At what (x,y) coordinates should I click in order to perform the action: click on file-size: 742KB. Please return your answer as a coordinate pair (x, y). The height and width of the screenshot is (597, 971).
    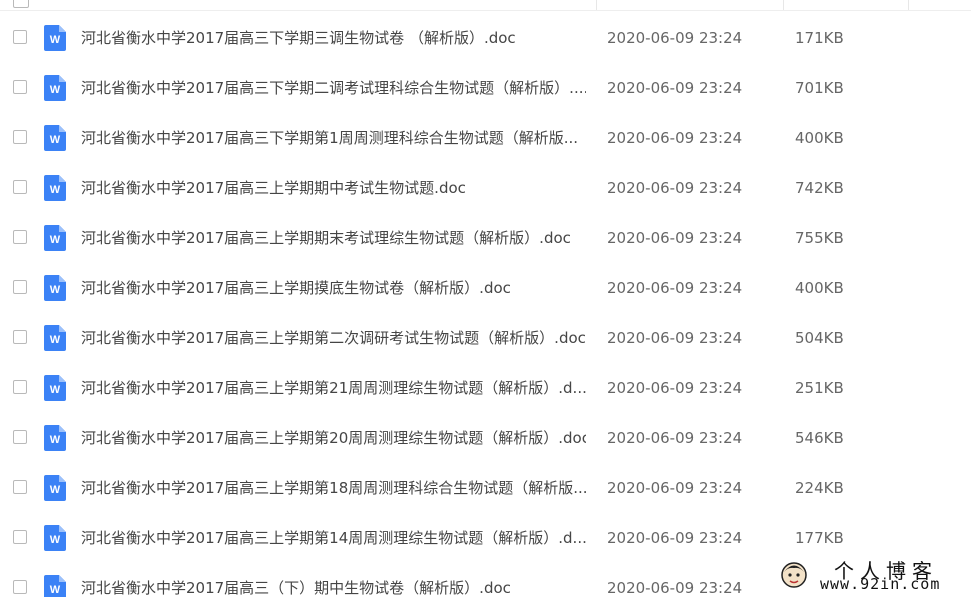
    Looking at the image, I should click on (819, 188).